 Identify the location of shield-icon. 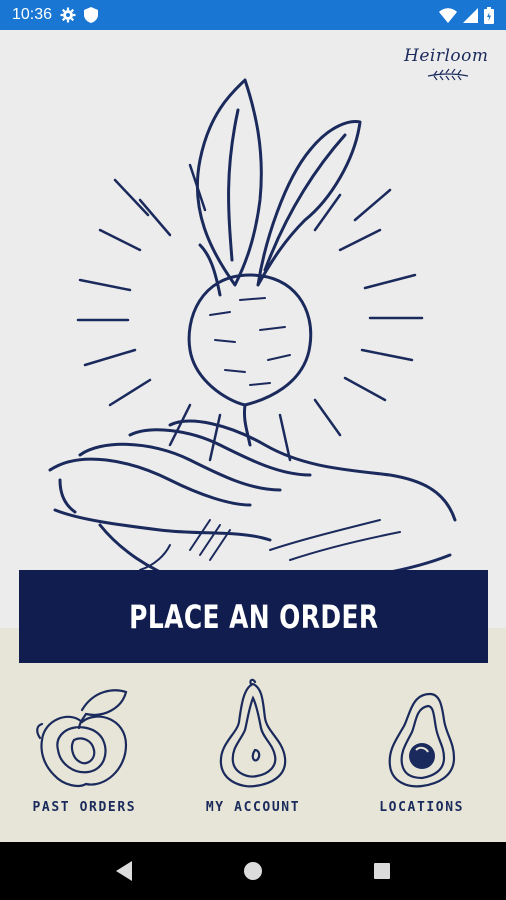
(91, 15).